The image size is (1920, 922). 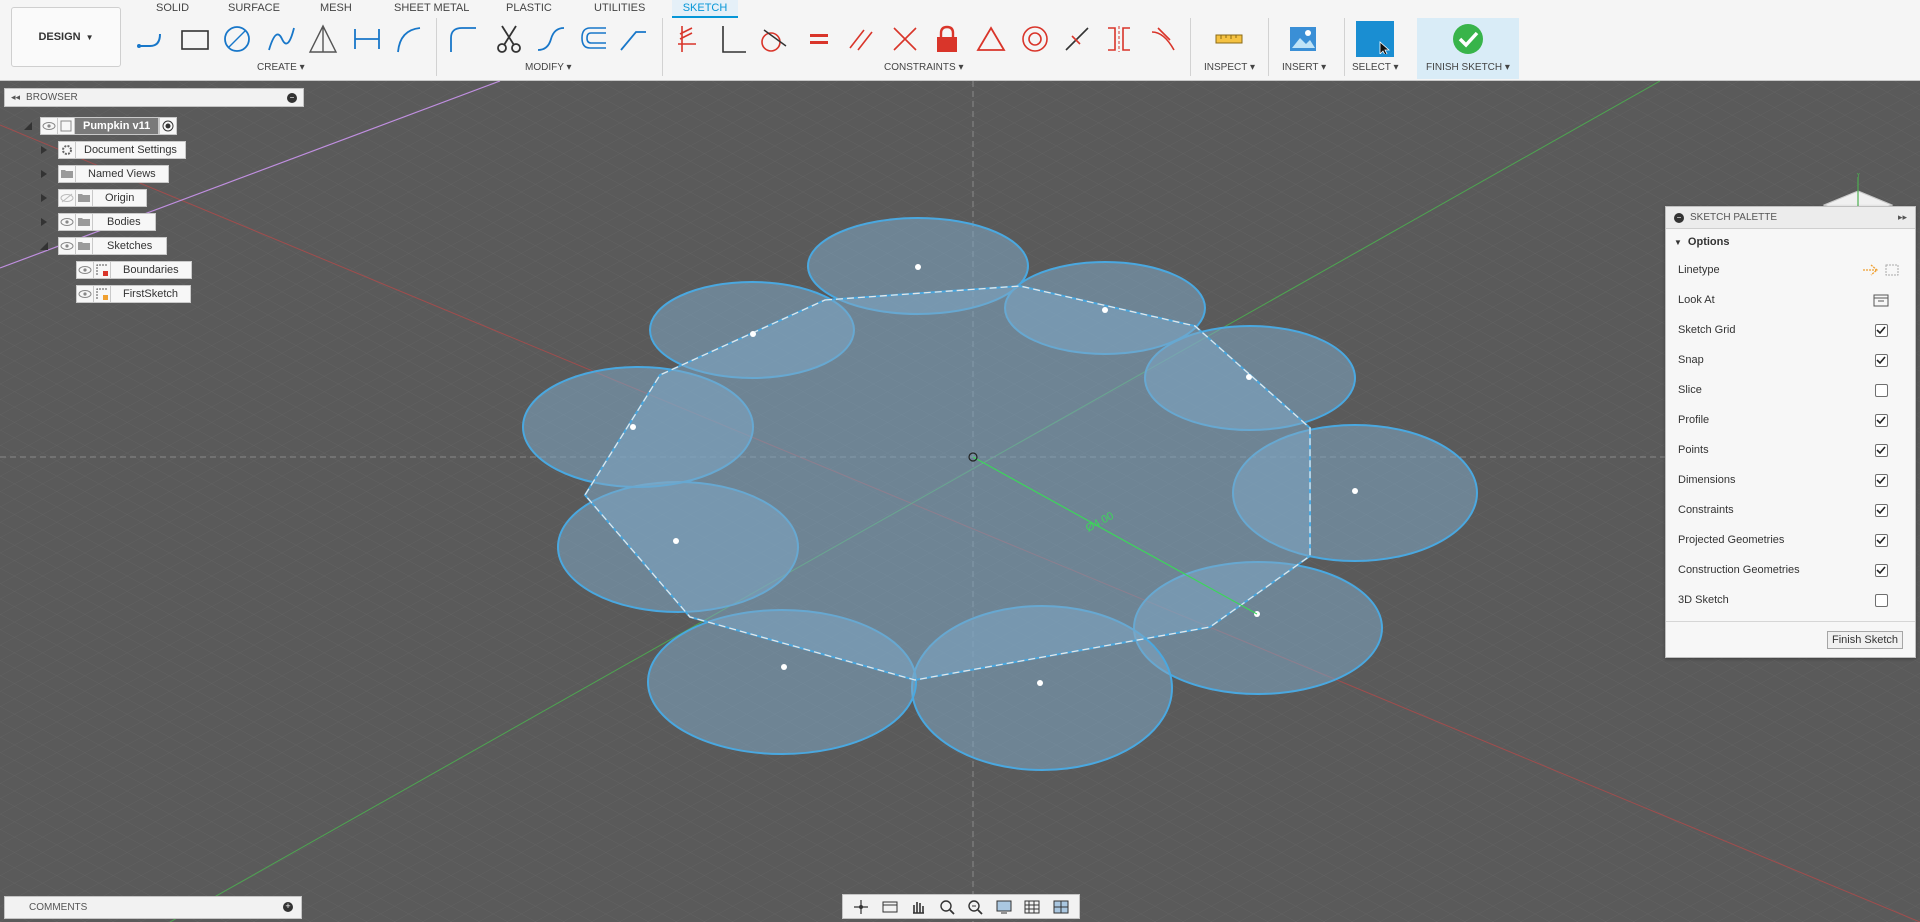 What do you see at coordinates (151, 269) in the screenshot?
I see `boundaries-label: Boundaries` at bounding box center [151, 269].